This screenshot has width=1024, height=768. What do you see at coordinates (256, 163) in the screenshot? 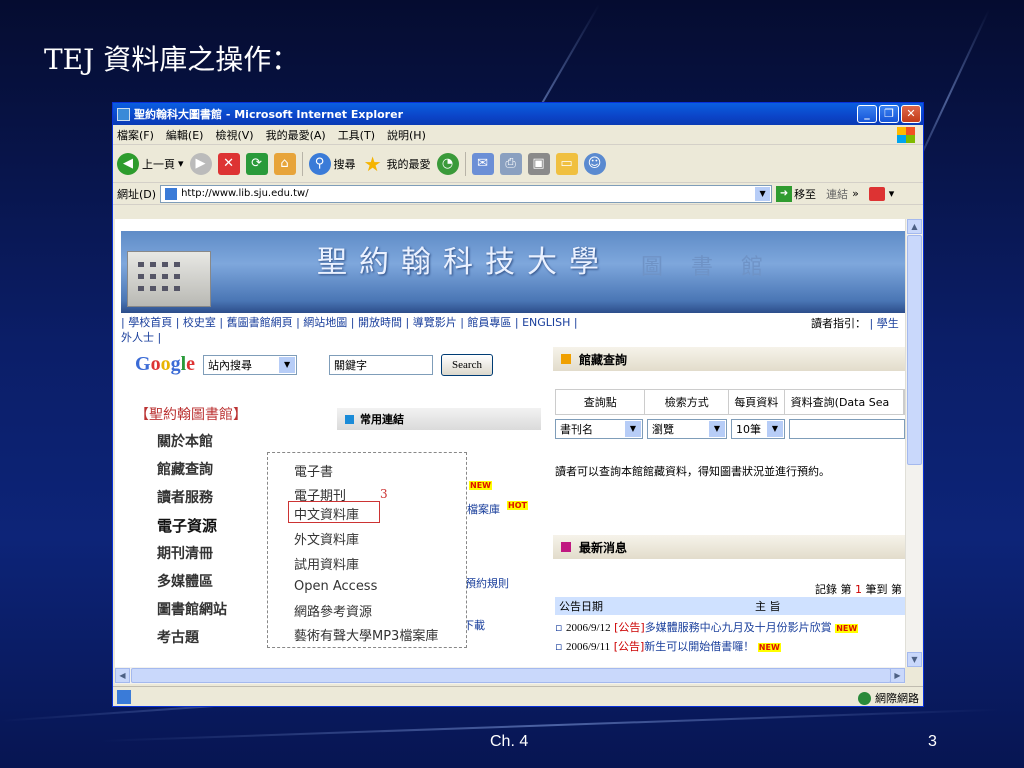
I see `refresh-icon: ⟳` at bounding box center [256, 163].